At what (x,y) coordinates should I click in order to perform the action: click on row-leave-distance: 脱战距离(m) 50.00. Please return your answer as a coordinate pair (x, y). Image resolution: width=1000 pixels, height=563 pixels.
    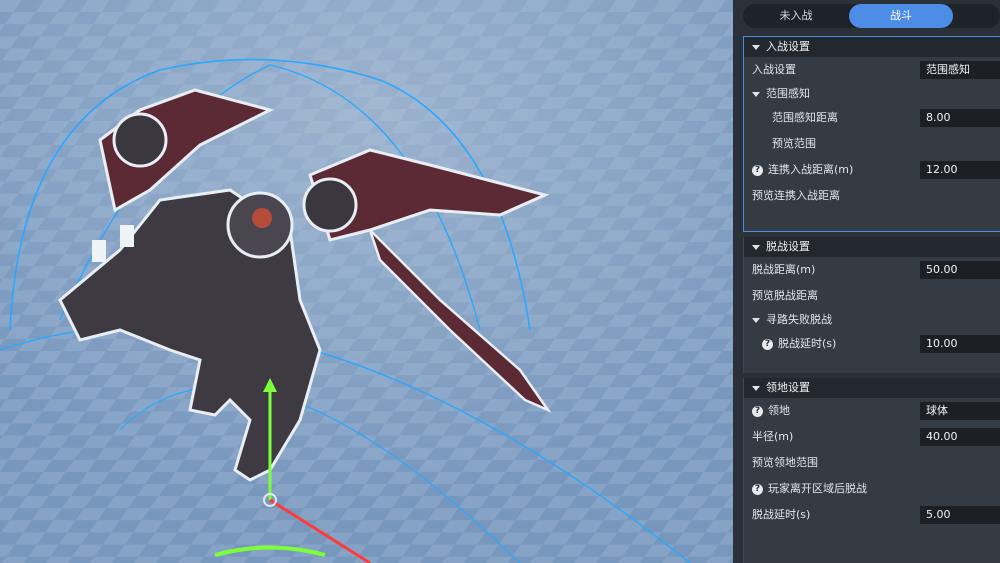
    Looking at the image, I should click on (872, 270).